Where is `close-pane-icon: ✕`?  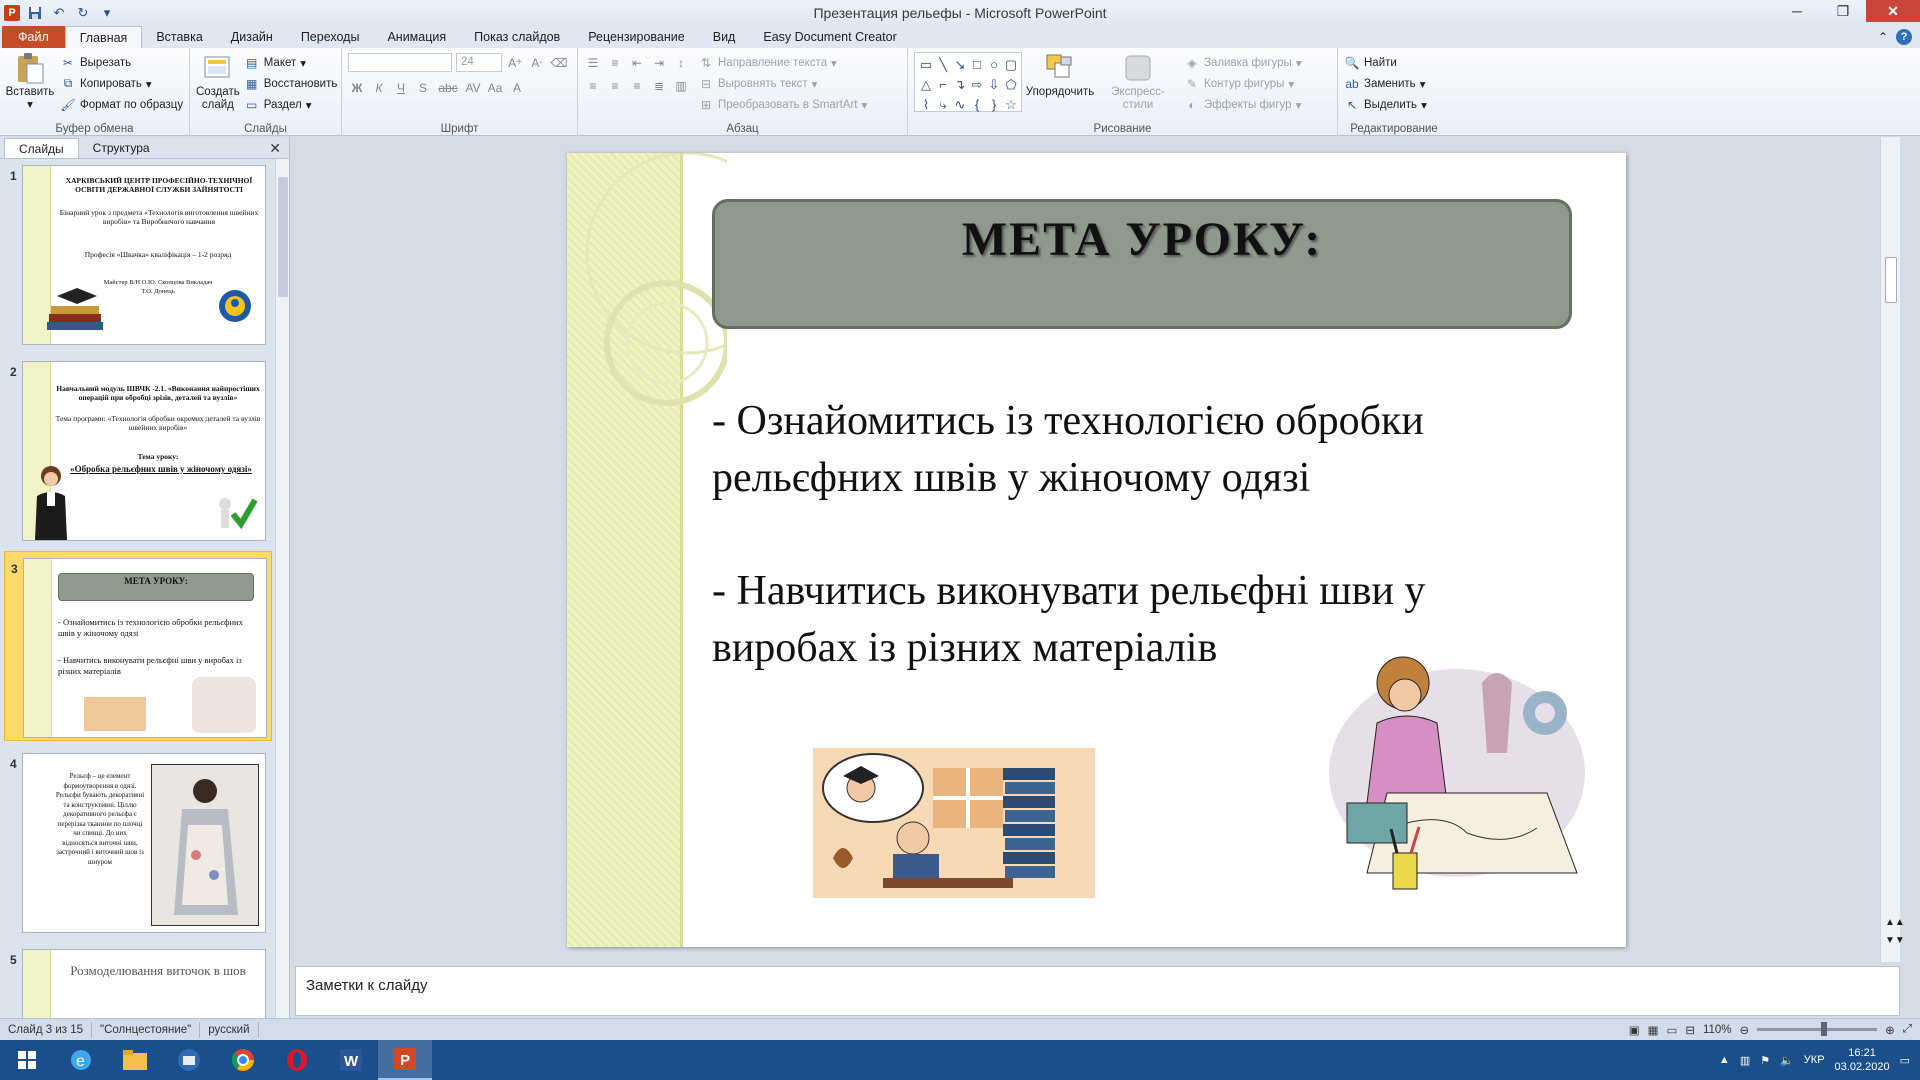
close-pane-icon: ✕ is located at coordinates (275, 148).